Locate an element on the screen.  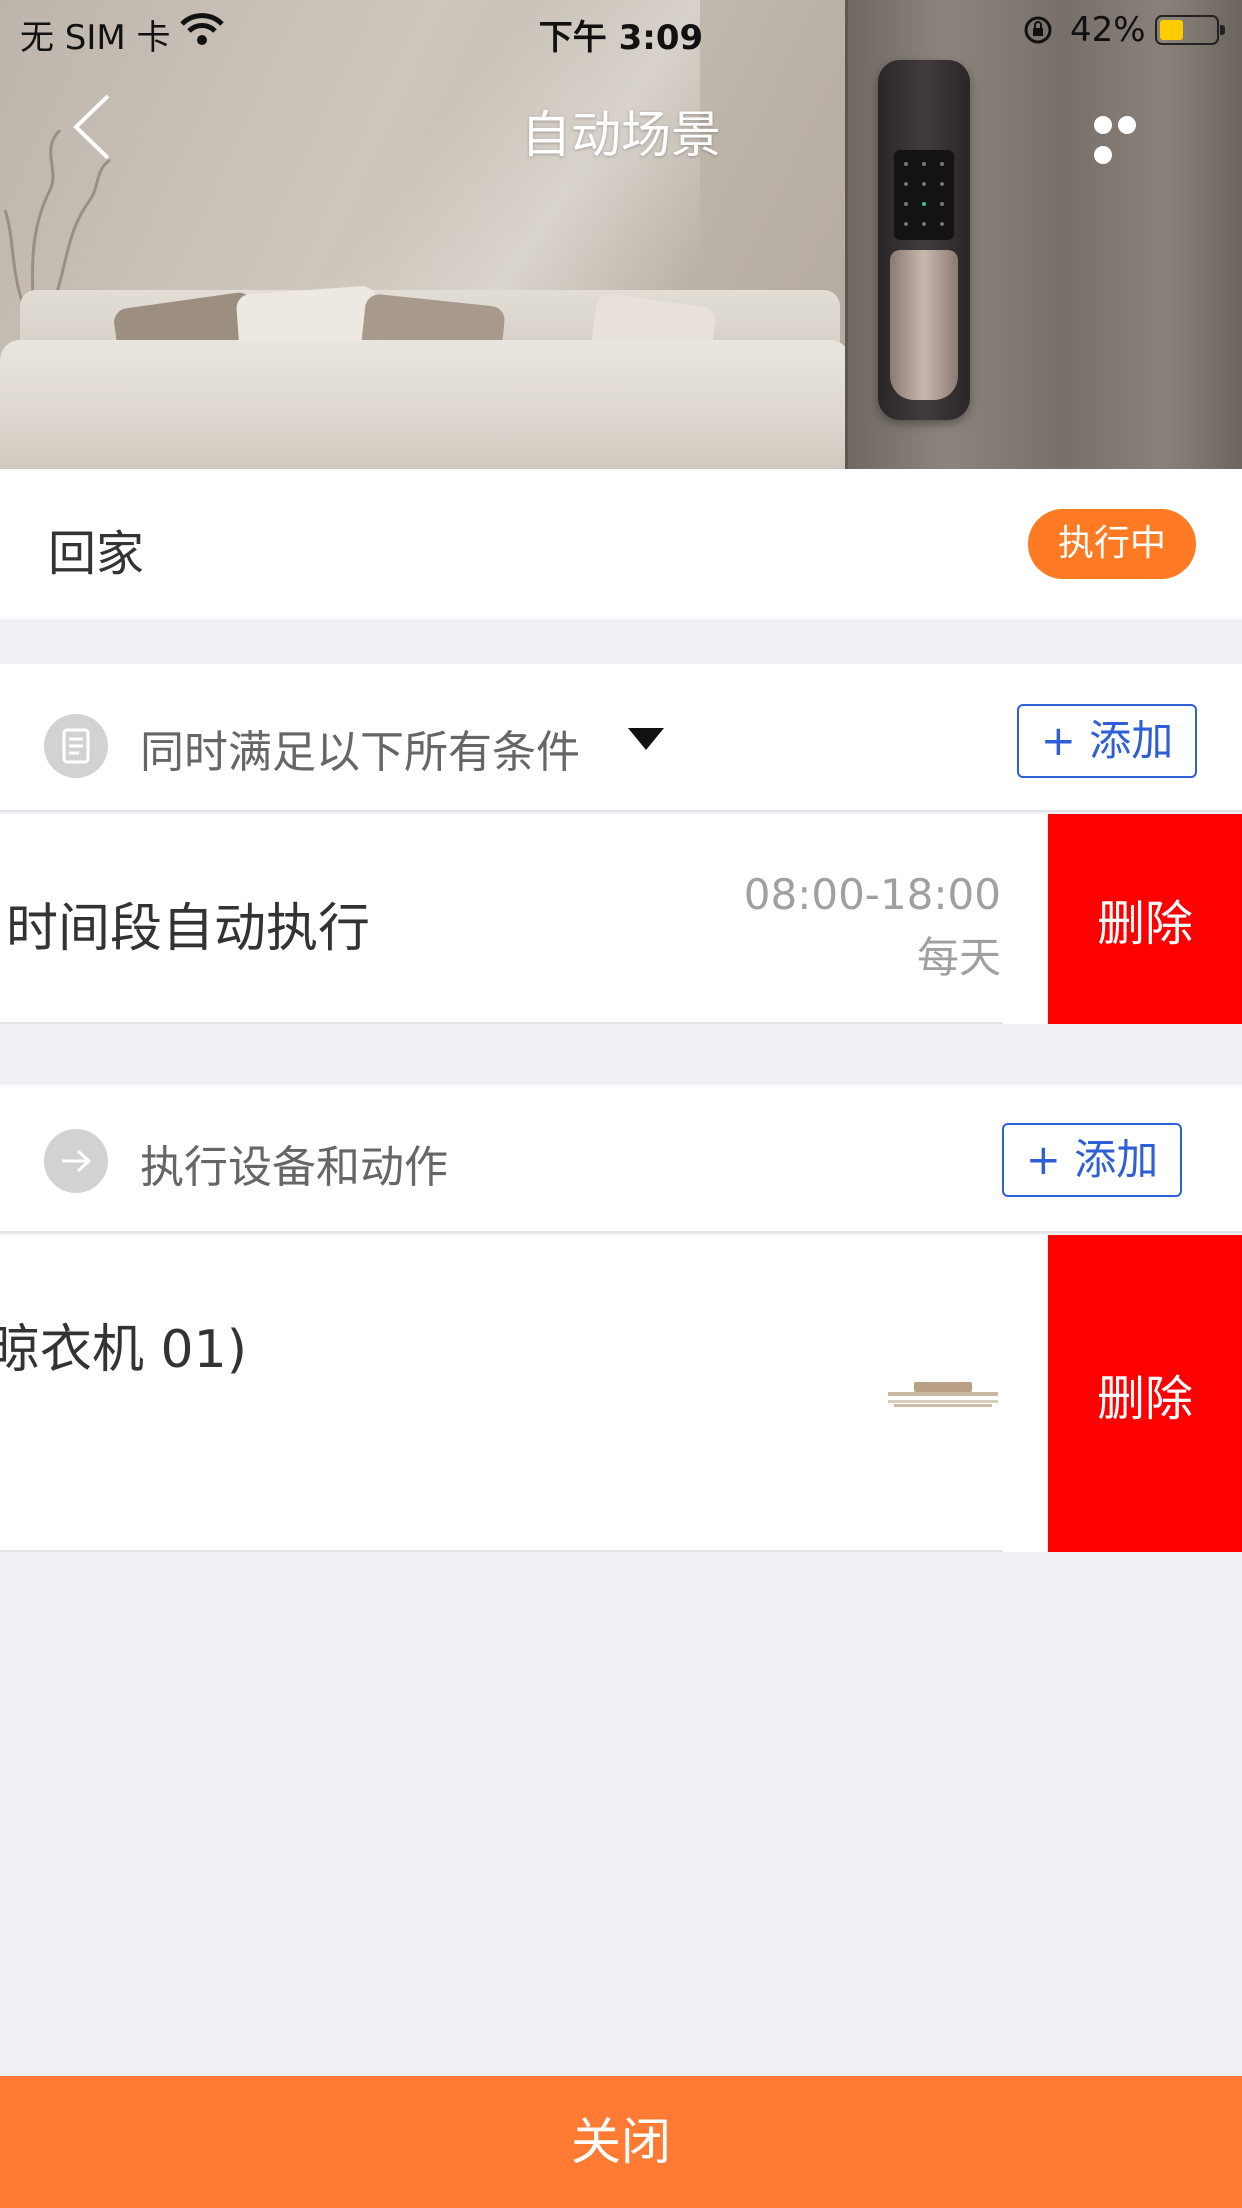
sofa is located at coordinates (425, 404).